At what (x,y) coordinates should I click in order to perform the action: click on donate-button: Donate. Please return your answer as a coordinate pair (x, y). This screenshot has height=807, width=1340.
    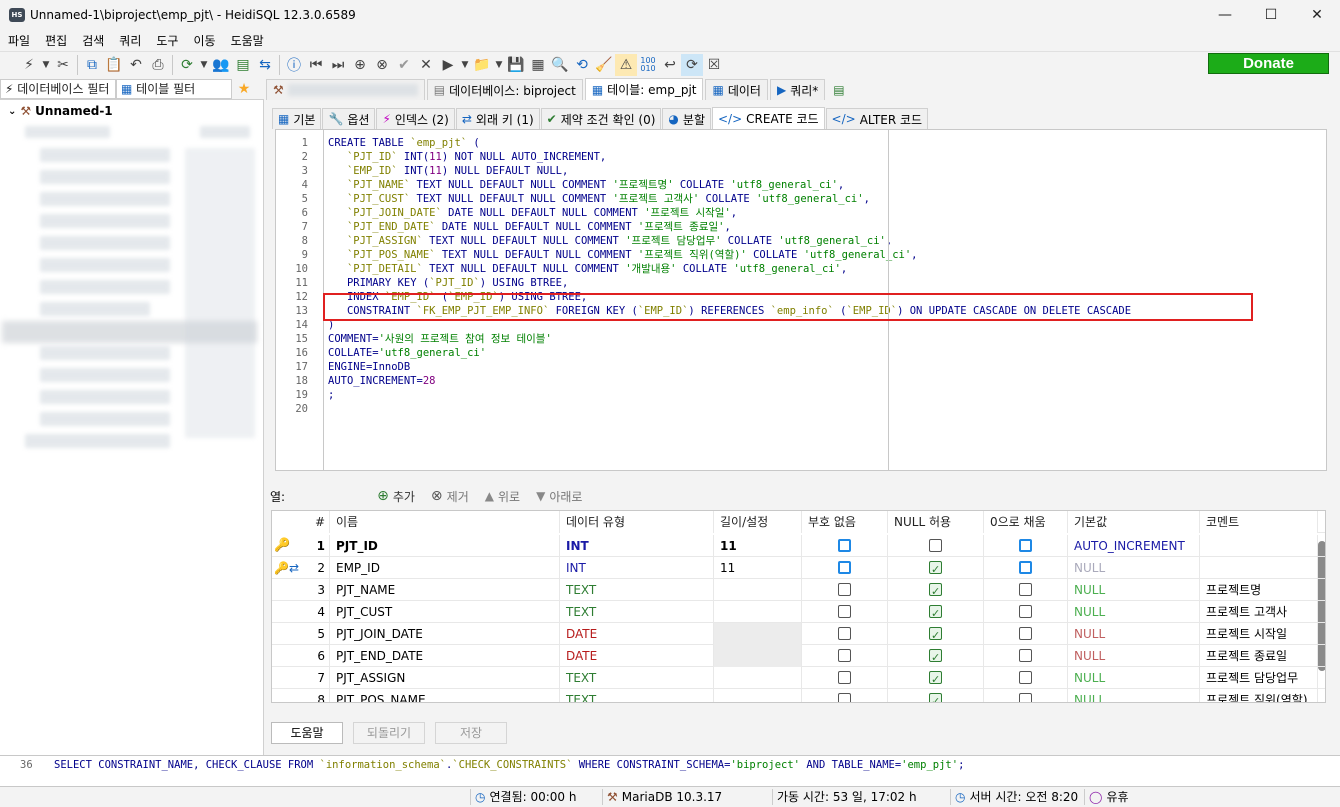
    Looking at the image, I should click on (1268, 63).